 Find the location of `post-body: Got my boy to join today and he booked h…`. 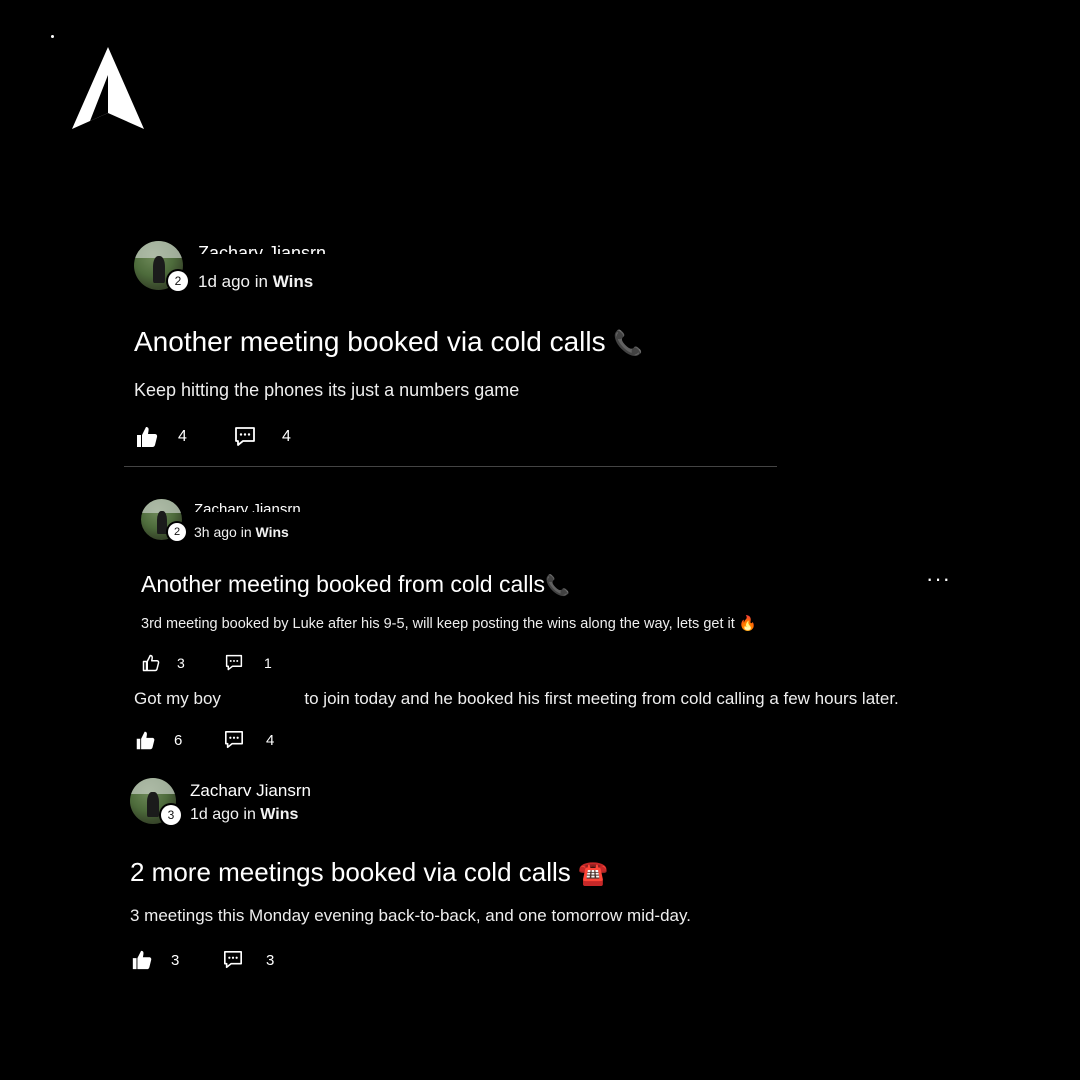

post-body: Got my boy to join today and he booked h… is located at coordinates (516, 699).